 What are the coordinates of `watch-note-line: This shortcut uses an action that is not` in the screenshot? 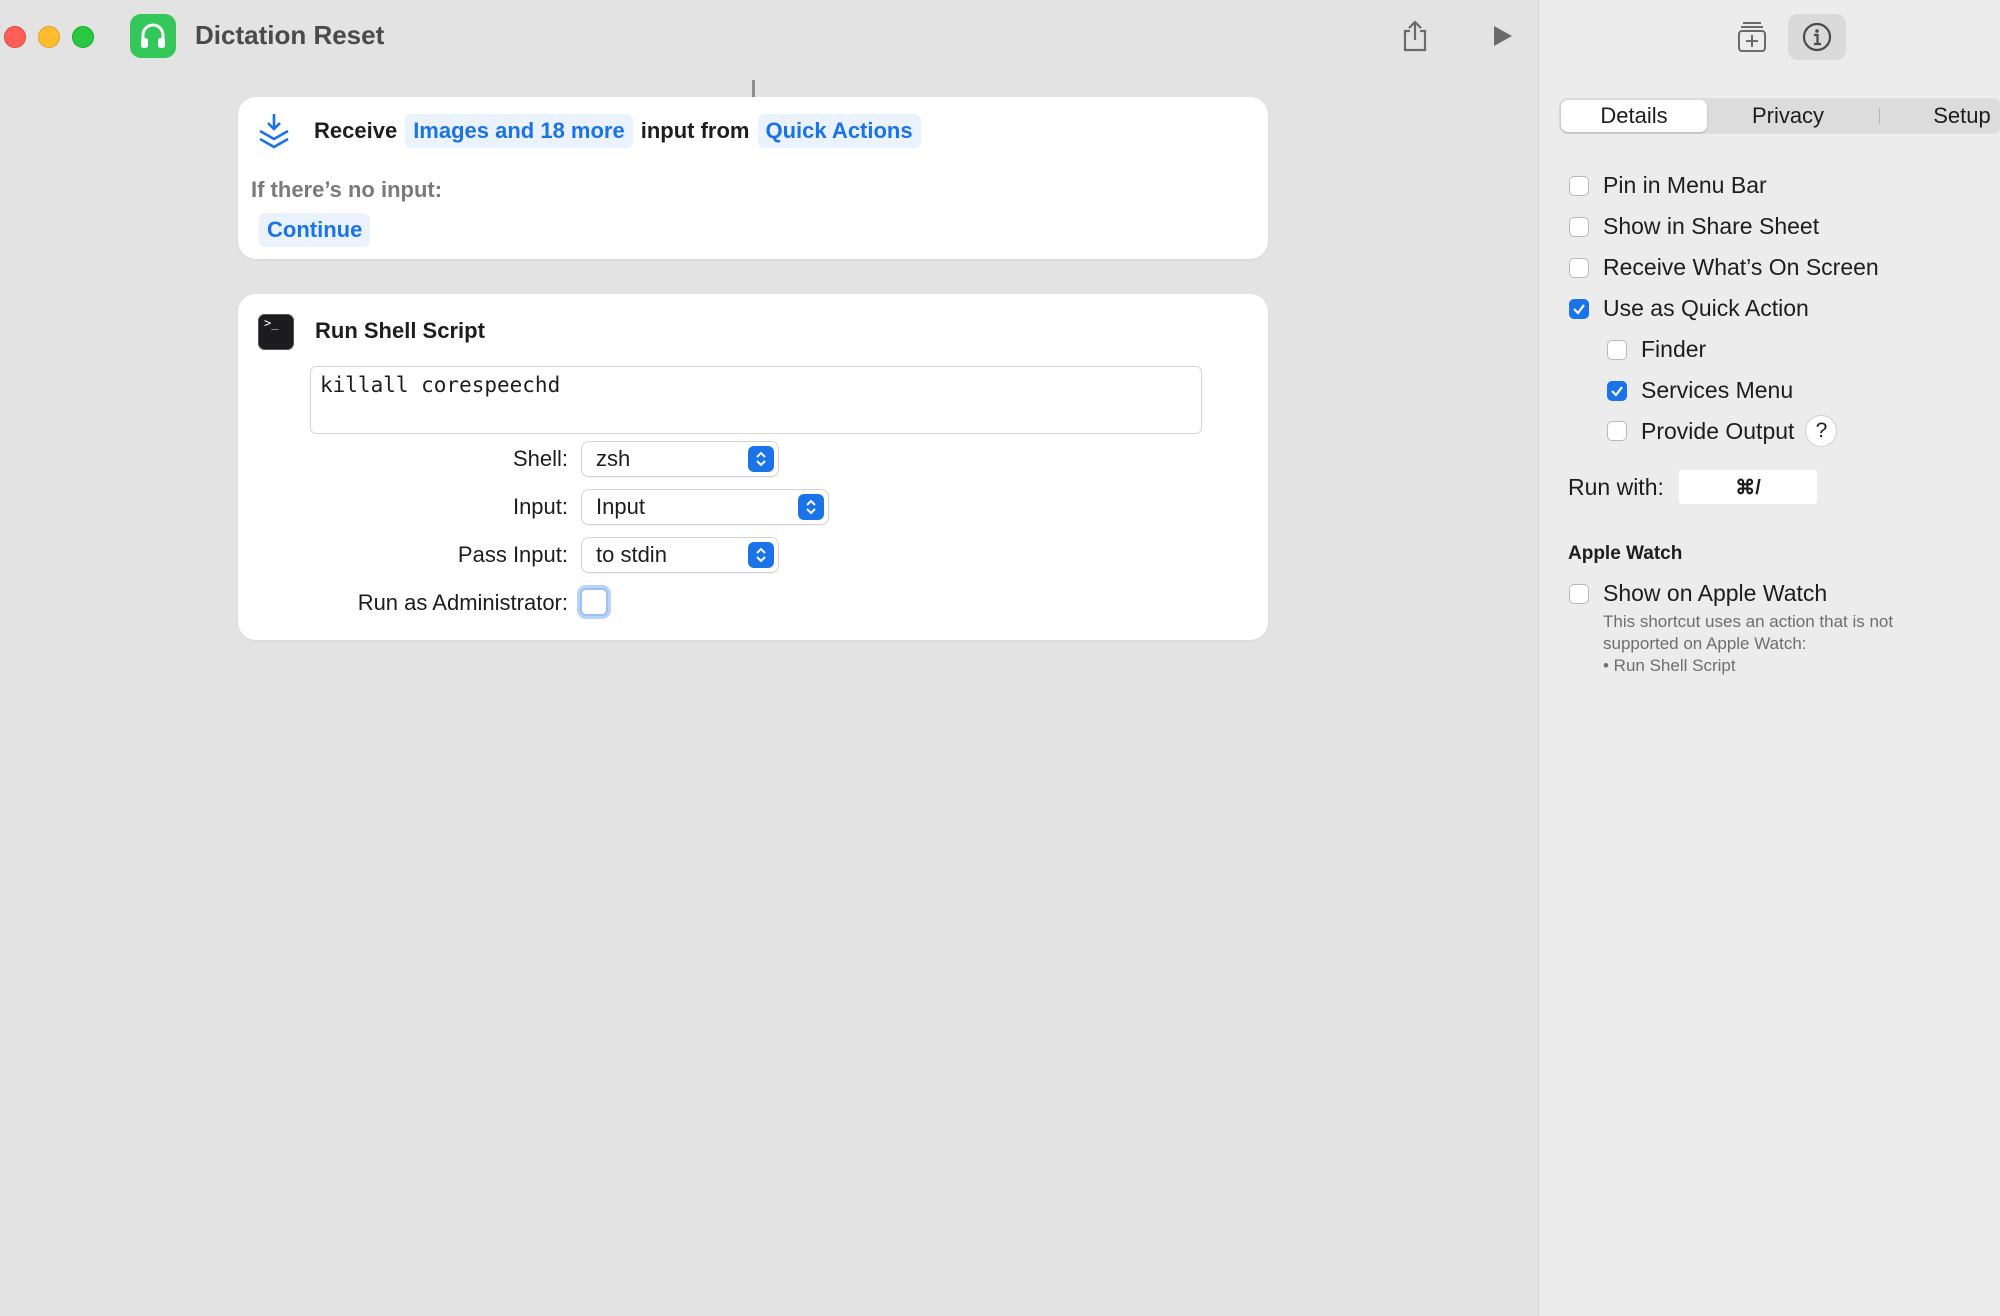 It's located at (1748, 621).